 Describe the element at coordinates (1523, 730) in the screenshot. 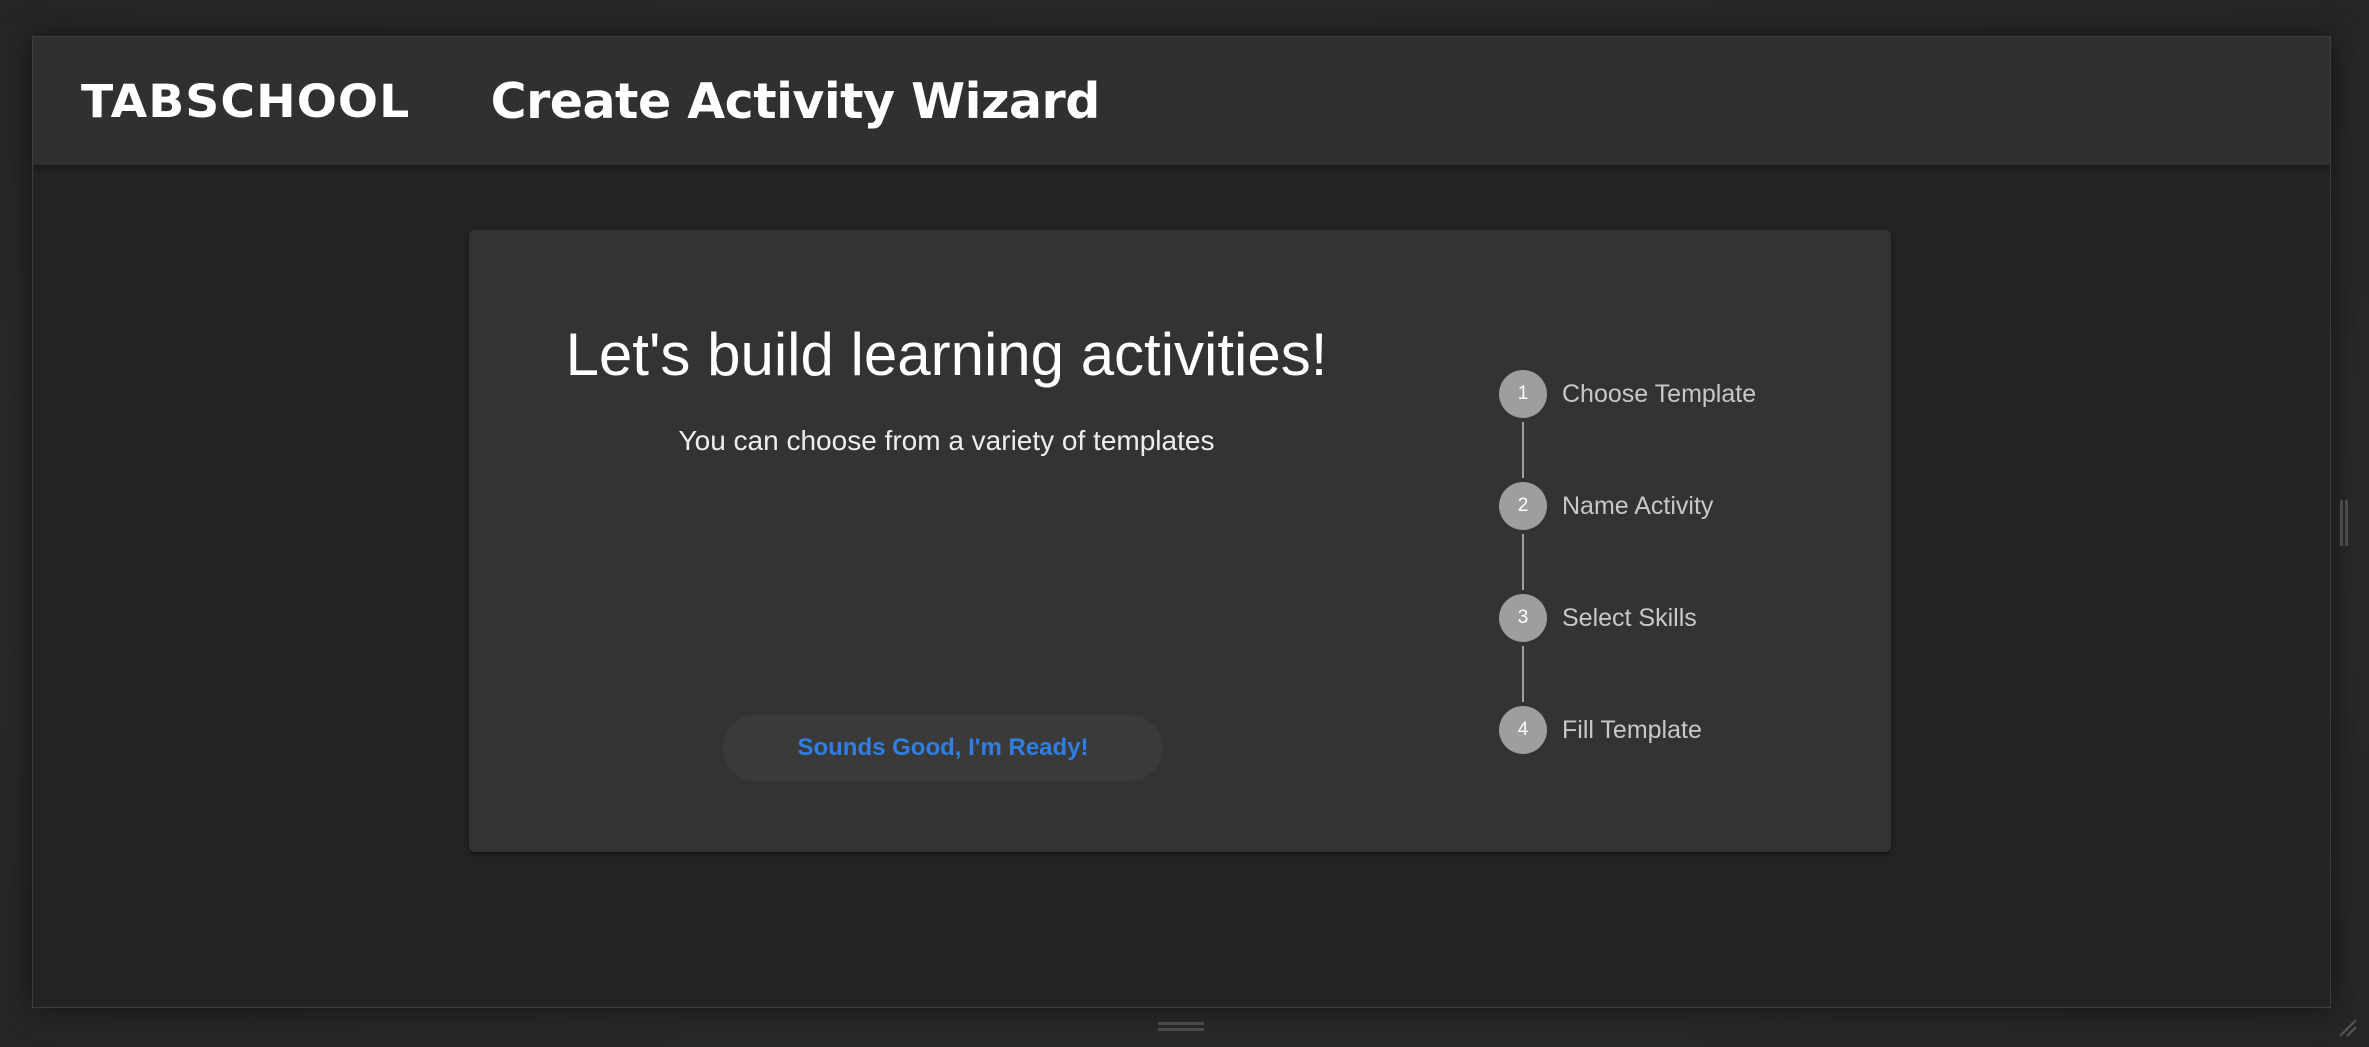

I see `step-number-circle: 4` at that location.